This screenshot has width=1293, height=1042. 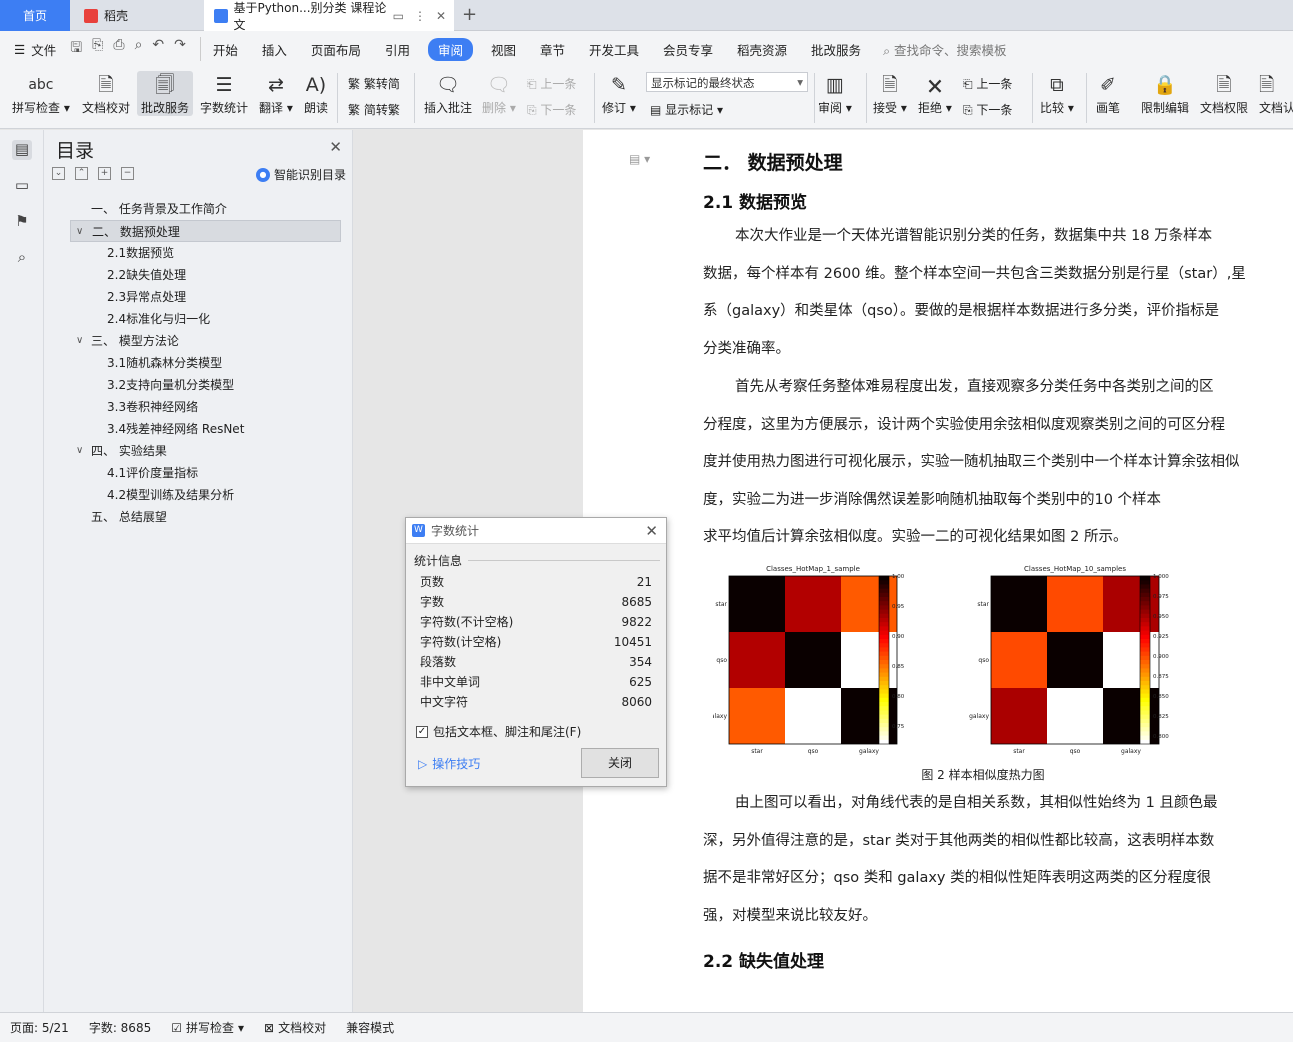 I want to click on toc-collapse-icon: −, so click(x=127, y=173).